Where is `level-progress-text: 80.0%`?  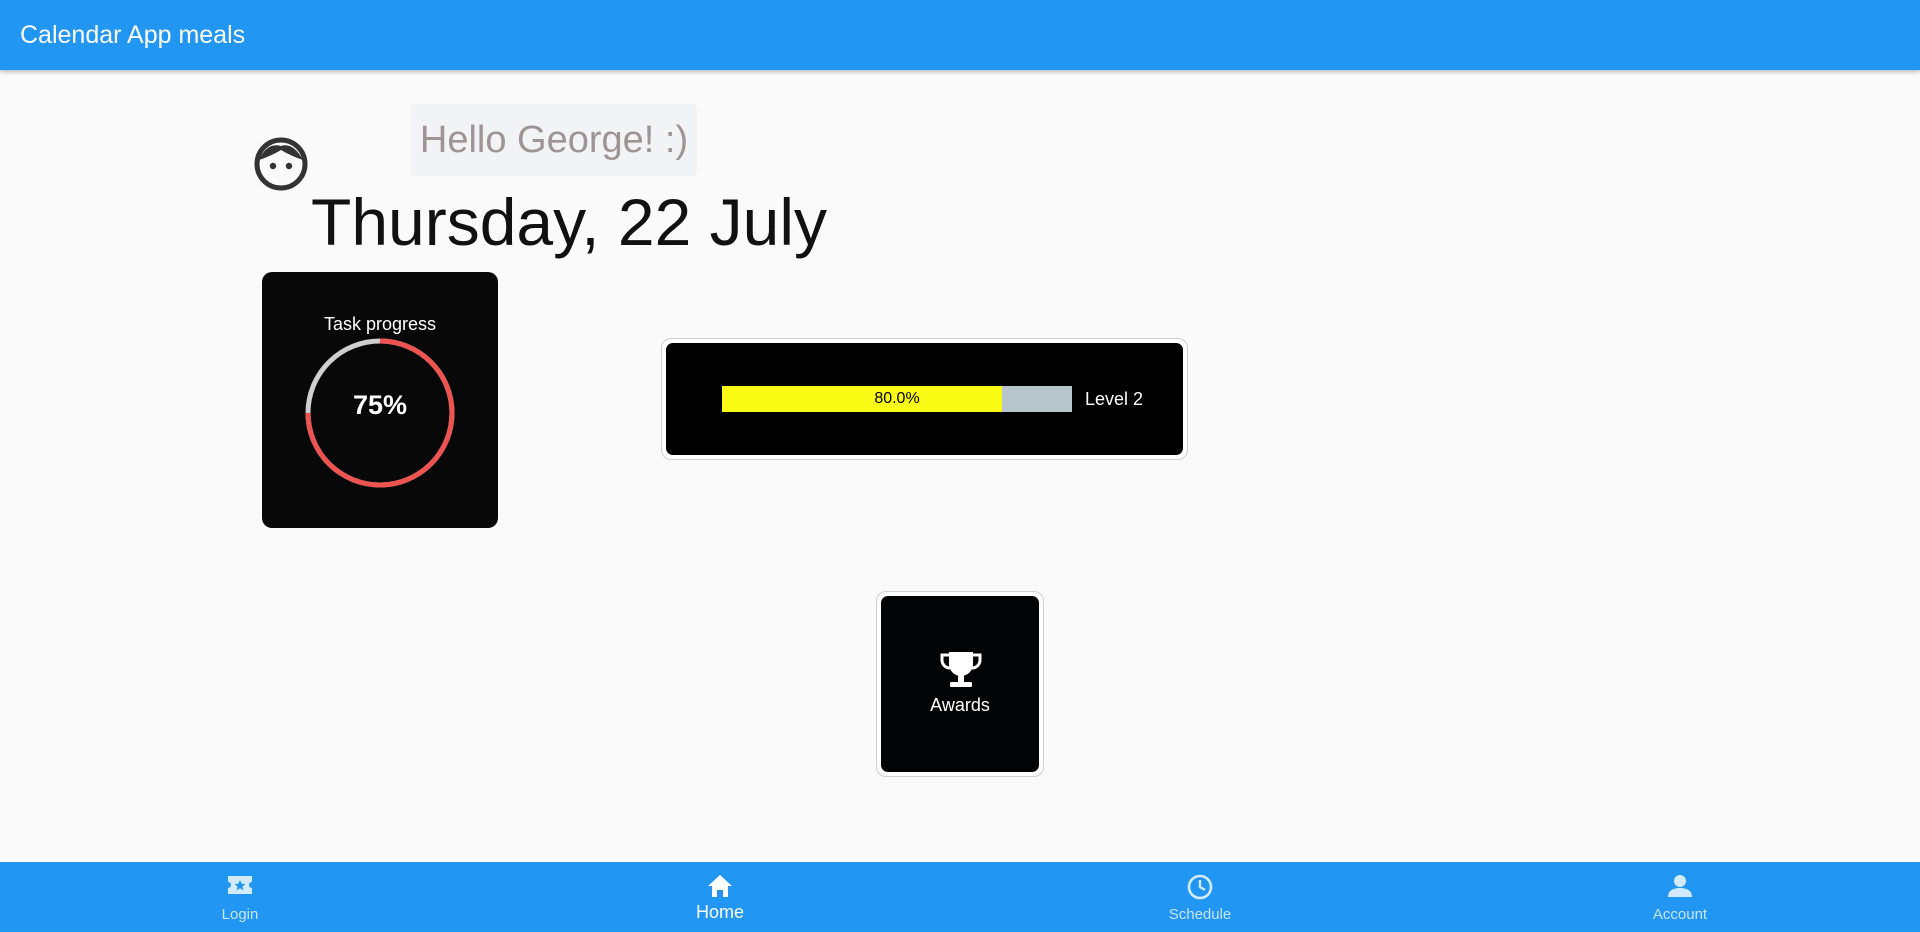
level-progress-text: 80.0% is located at coordinates (897, 398).